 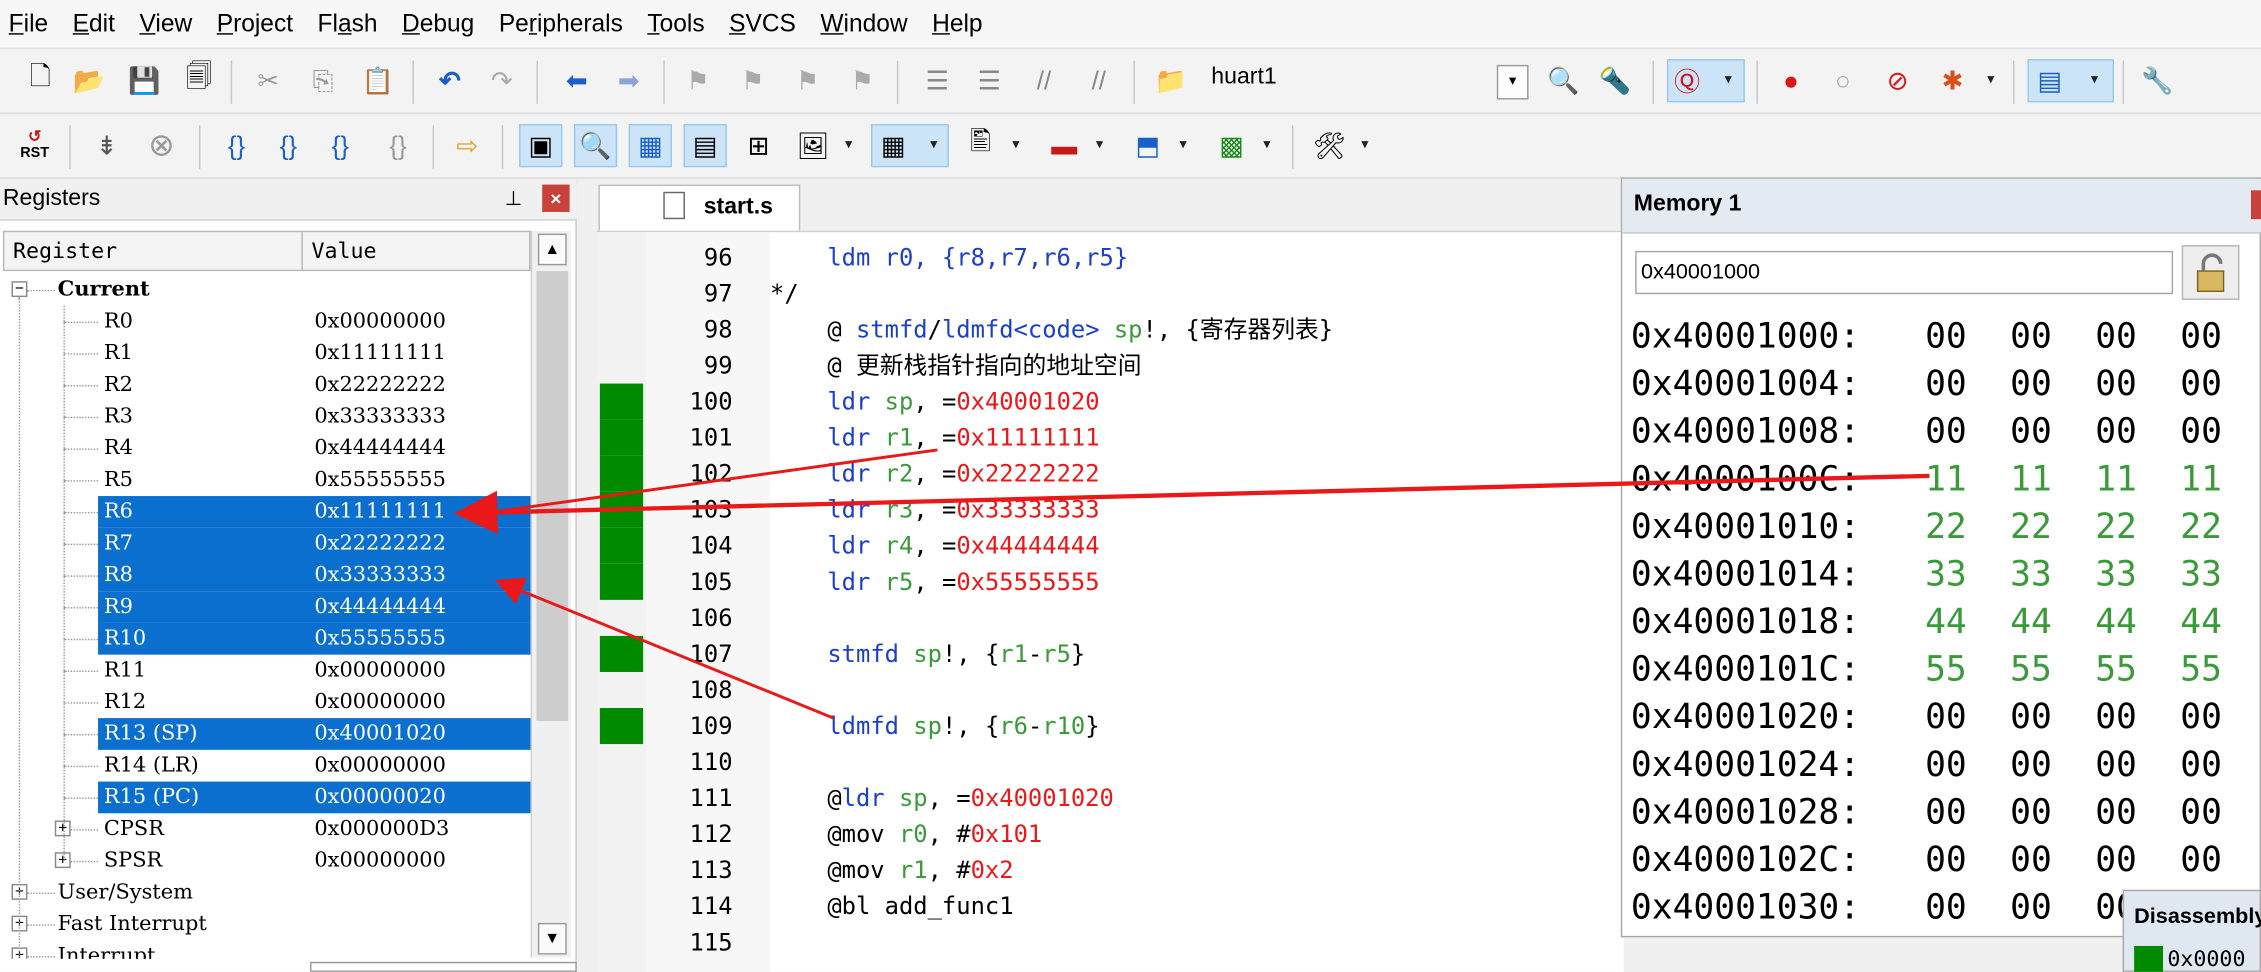 What do you see at coordinates (1705, 81) in the screenshot?
I see `debug-session-icon: Ⓠ` at bounding box center [1705, 81].